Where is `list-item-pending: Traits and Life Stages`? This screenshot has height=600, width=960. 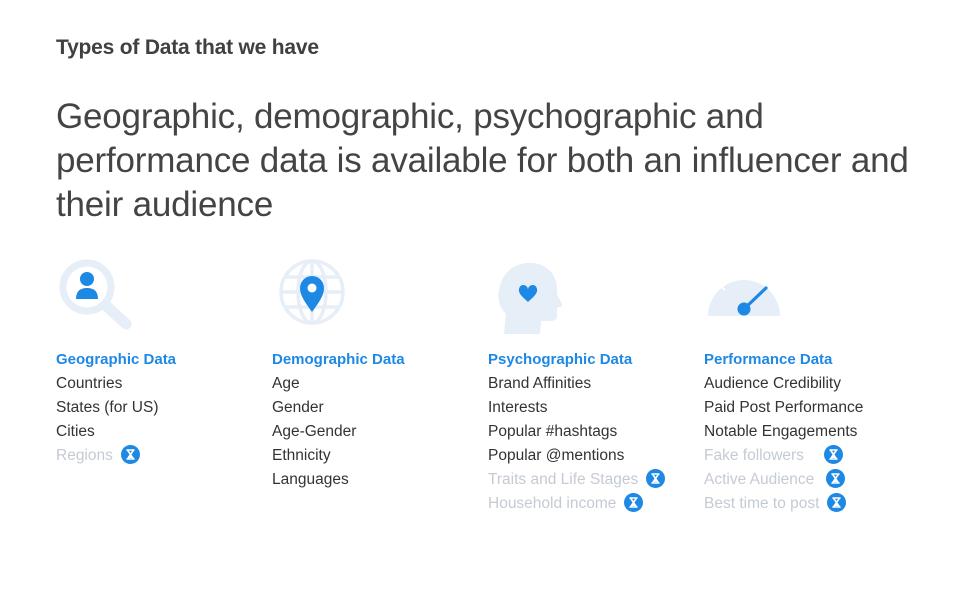
list-item-pending: Traits and Life Stages is located at coordinates (593, 480).